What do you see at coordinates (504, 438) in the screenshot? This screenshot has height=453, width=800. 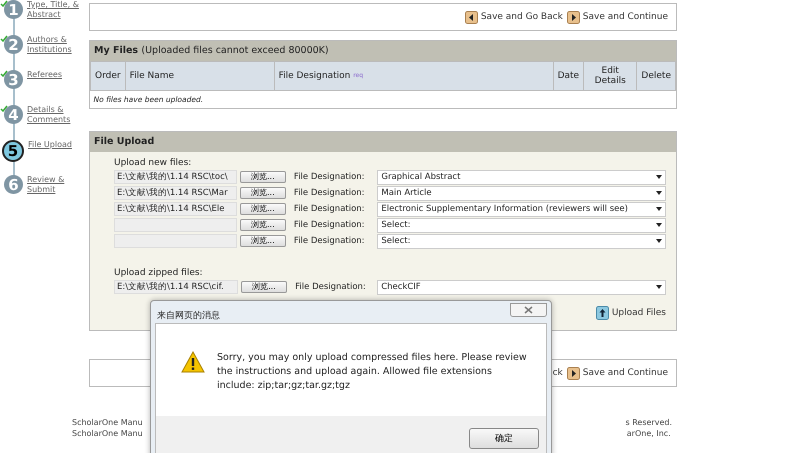 I see `ok-button: 确定` at bounding box center [504, 438].